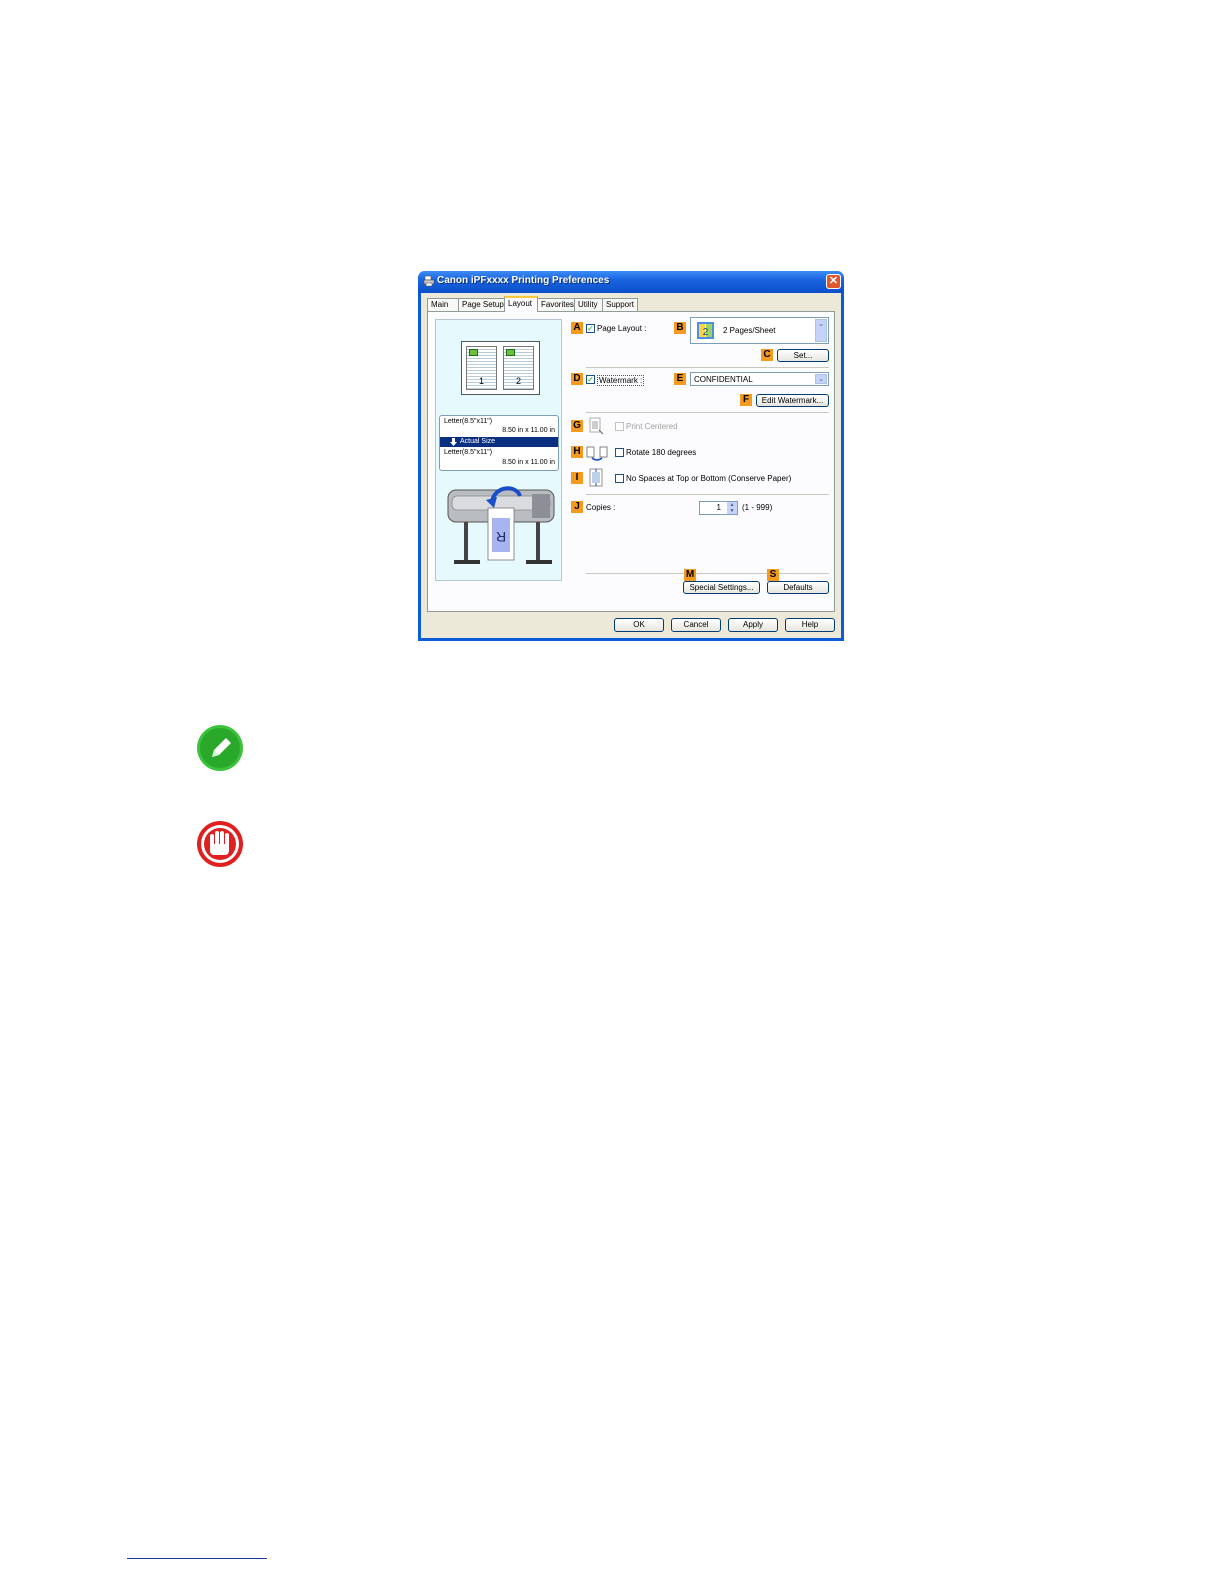 Image resolution: width=1224 pixels, height=1584 pixels. I want to click on title-bar: Canon iPFxxxx Printing Preferences ✕, so click(631, 282).